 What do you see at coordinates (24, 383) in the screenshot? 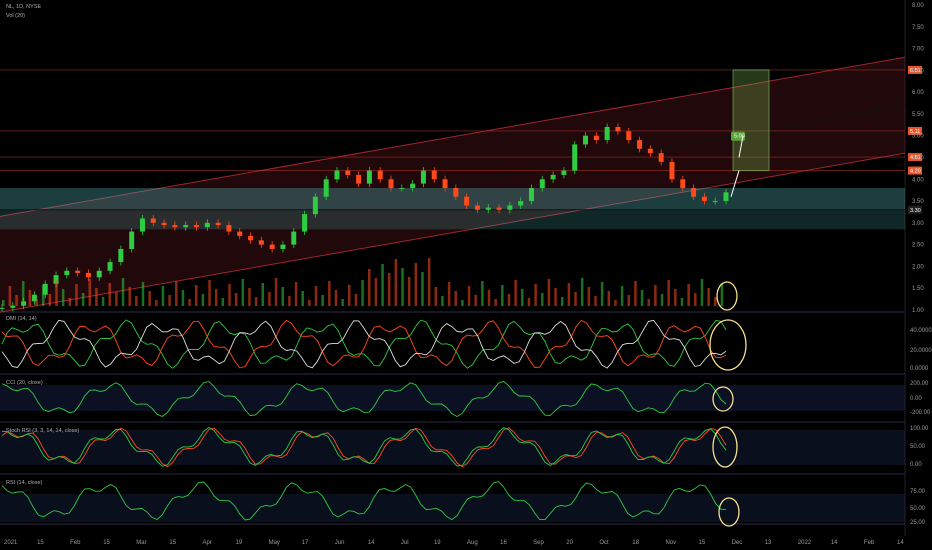
I see `cci-legend: CCI (20, close)` at bounding box center [24, 383].